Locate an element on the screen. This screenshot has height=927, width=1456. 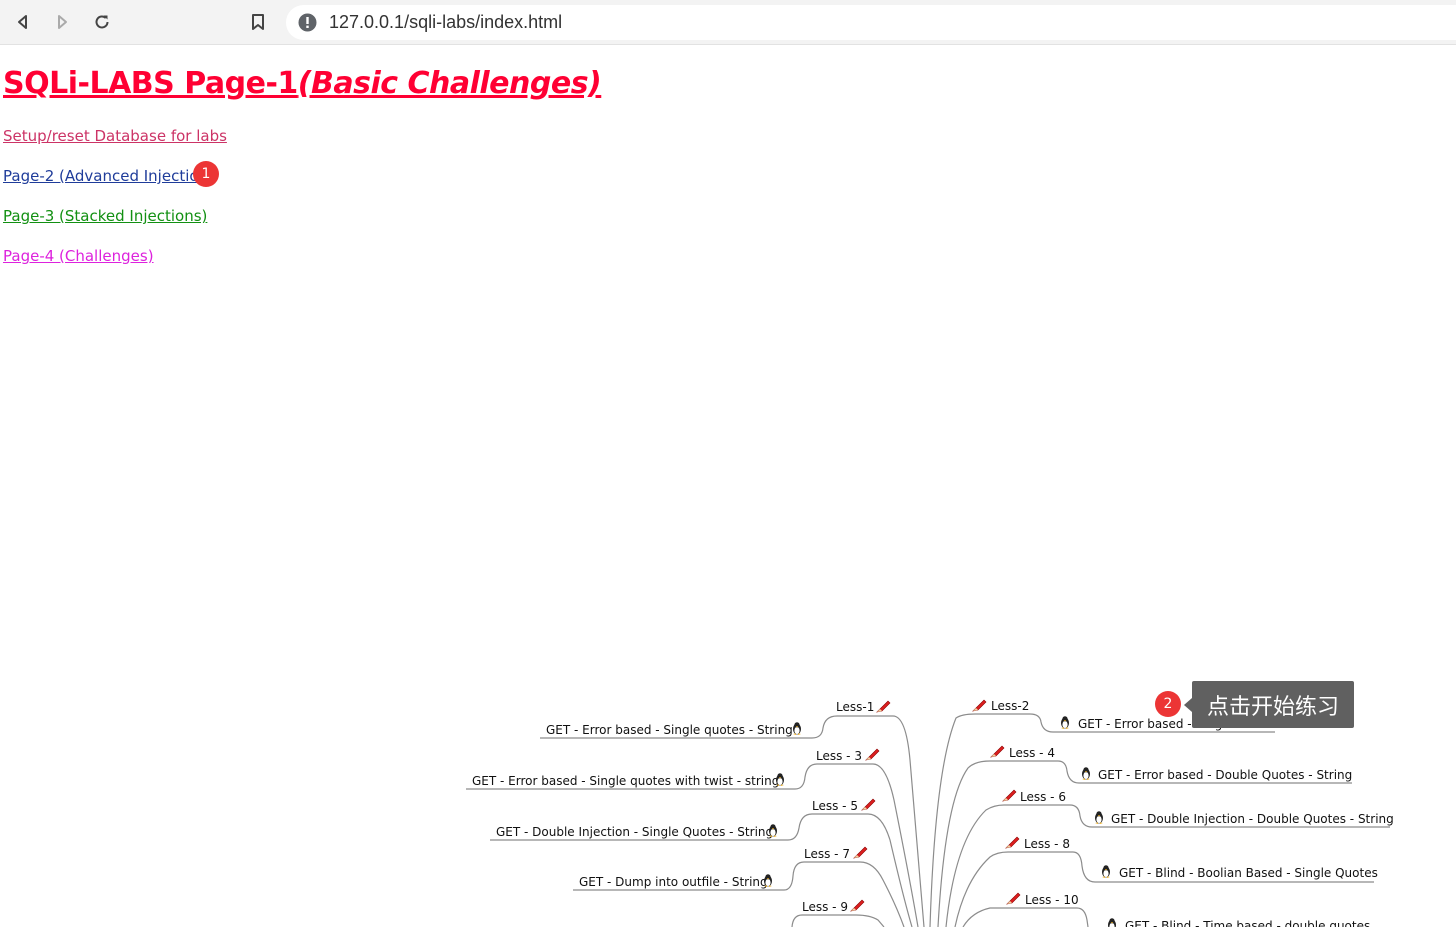
lesson-label: Less - 9 is located at coordinates (825, 907).